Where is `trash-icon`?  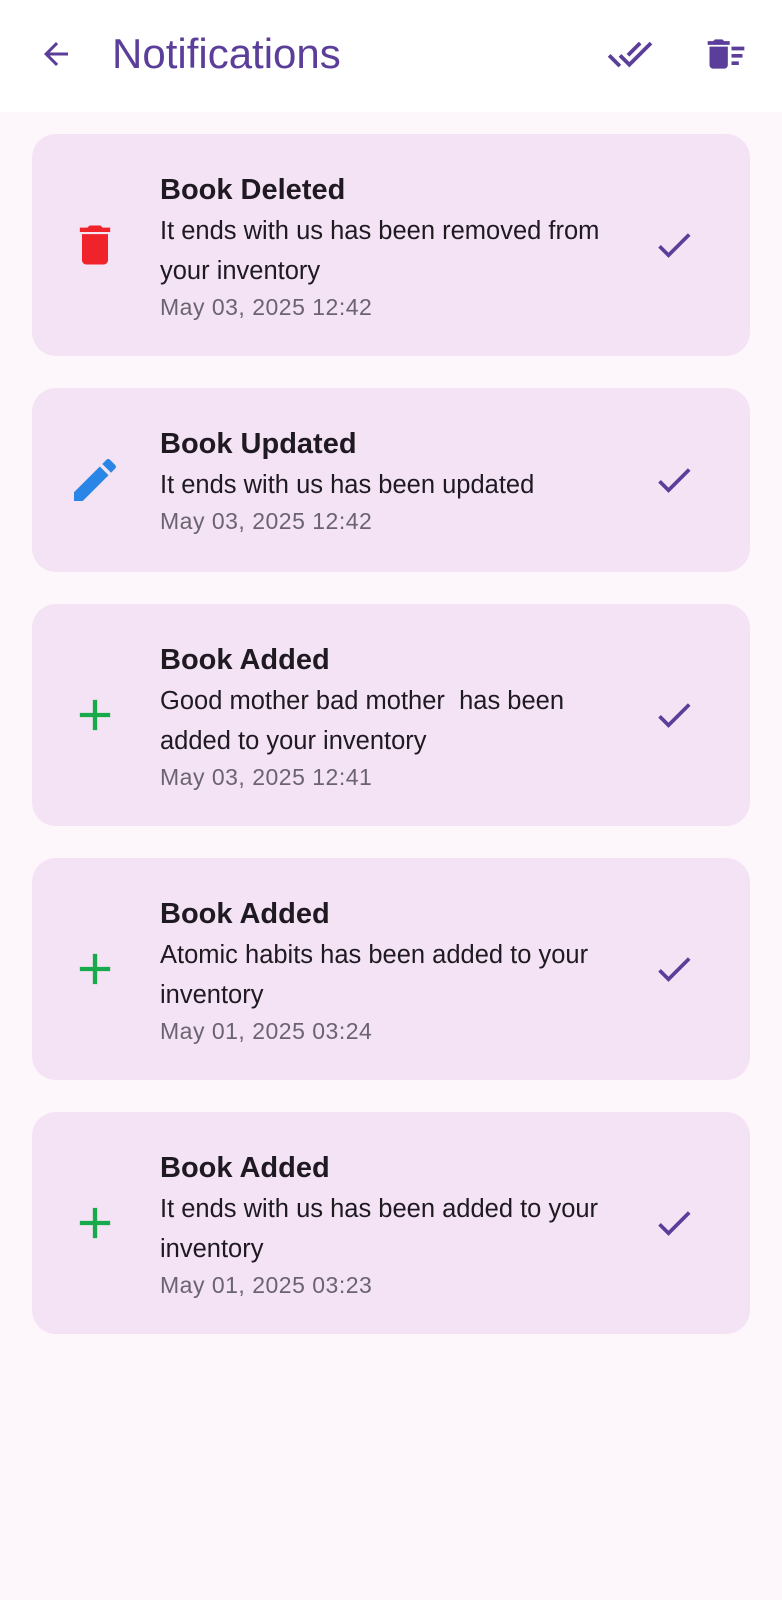
trash-icon is located at coordinates (95, 245).